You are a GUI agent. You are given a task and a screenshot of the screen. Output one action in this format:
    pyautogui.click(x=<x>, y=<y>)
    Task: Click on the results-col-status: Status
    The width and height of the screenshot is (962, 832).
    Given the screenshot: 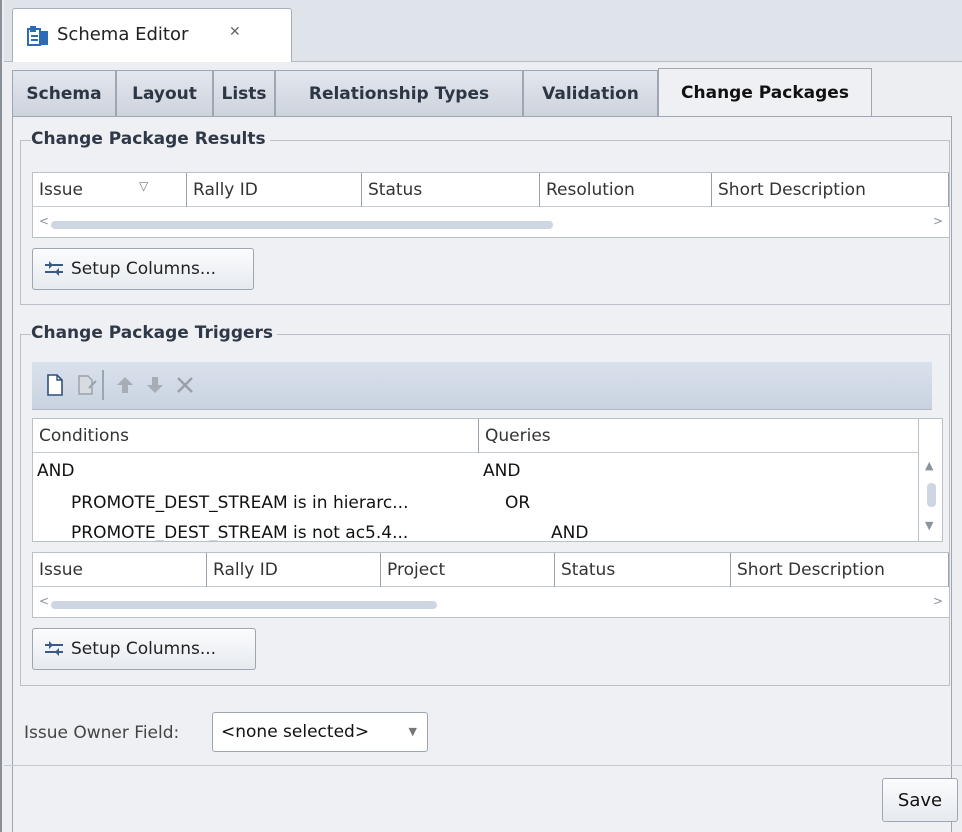 What is the action you would take?
    pyautogui.click(x=451, y=190)
    